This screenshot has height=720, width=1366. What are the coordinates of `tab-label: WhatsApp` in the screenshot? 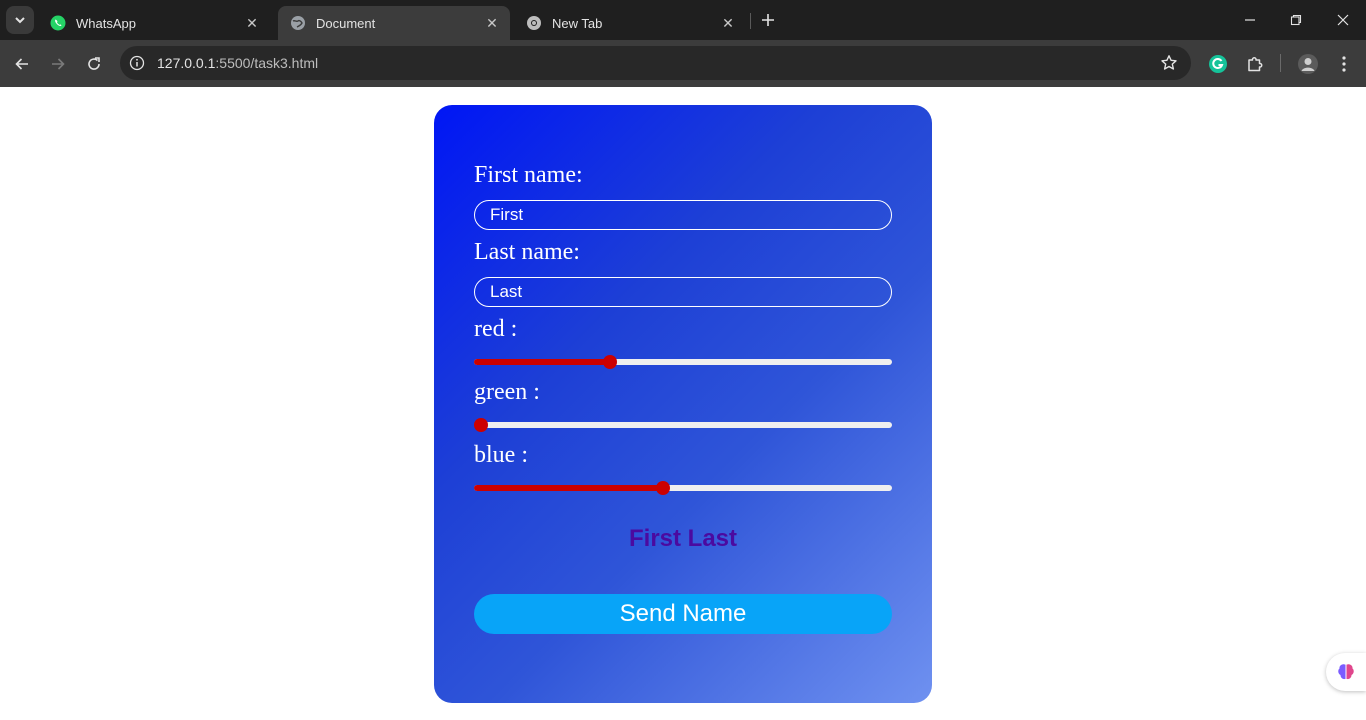 It's located at (106, 23).